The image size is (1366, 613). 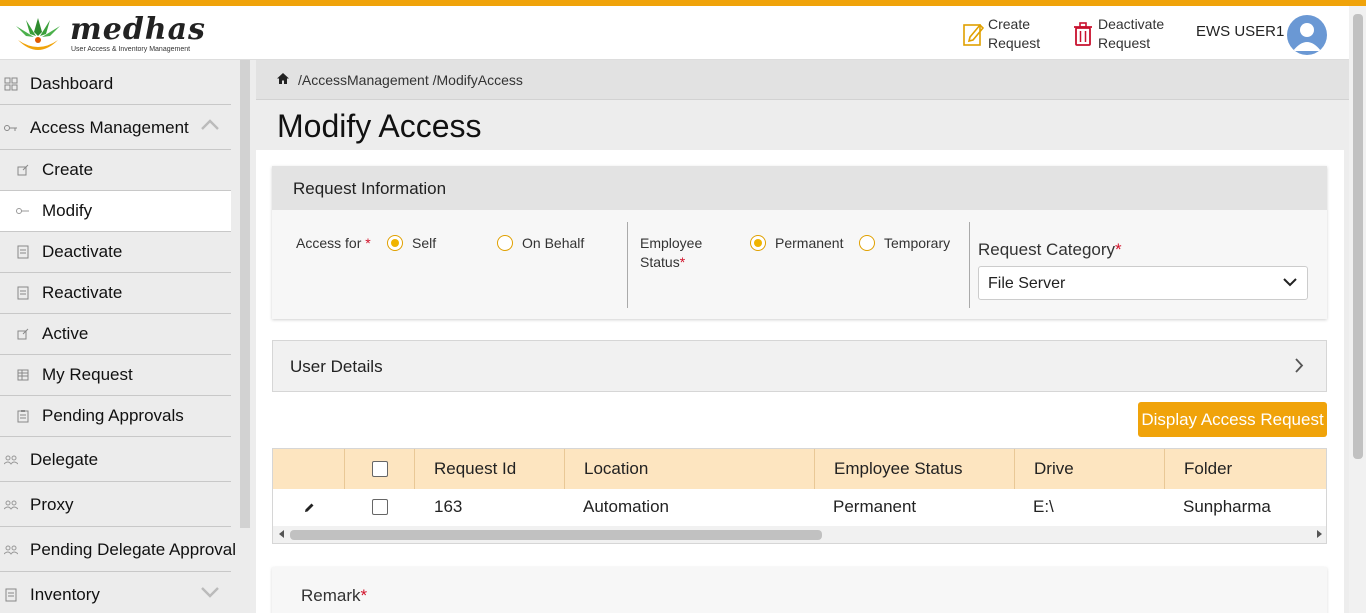 I want to click on sidebar-item-delegate: Delegate, so click(x=115, y=460).